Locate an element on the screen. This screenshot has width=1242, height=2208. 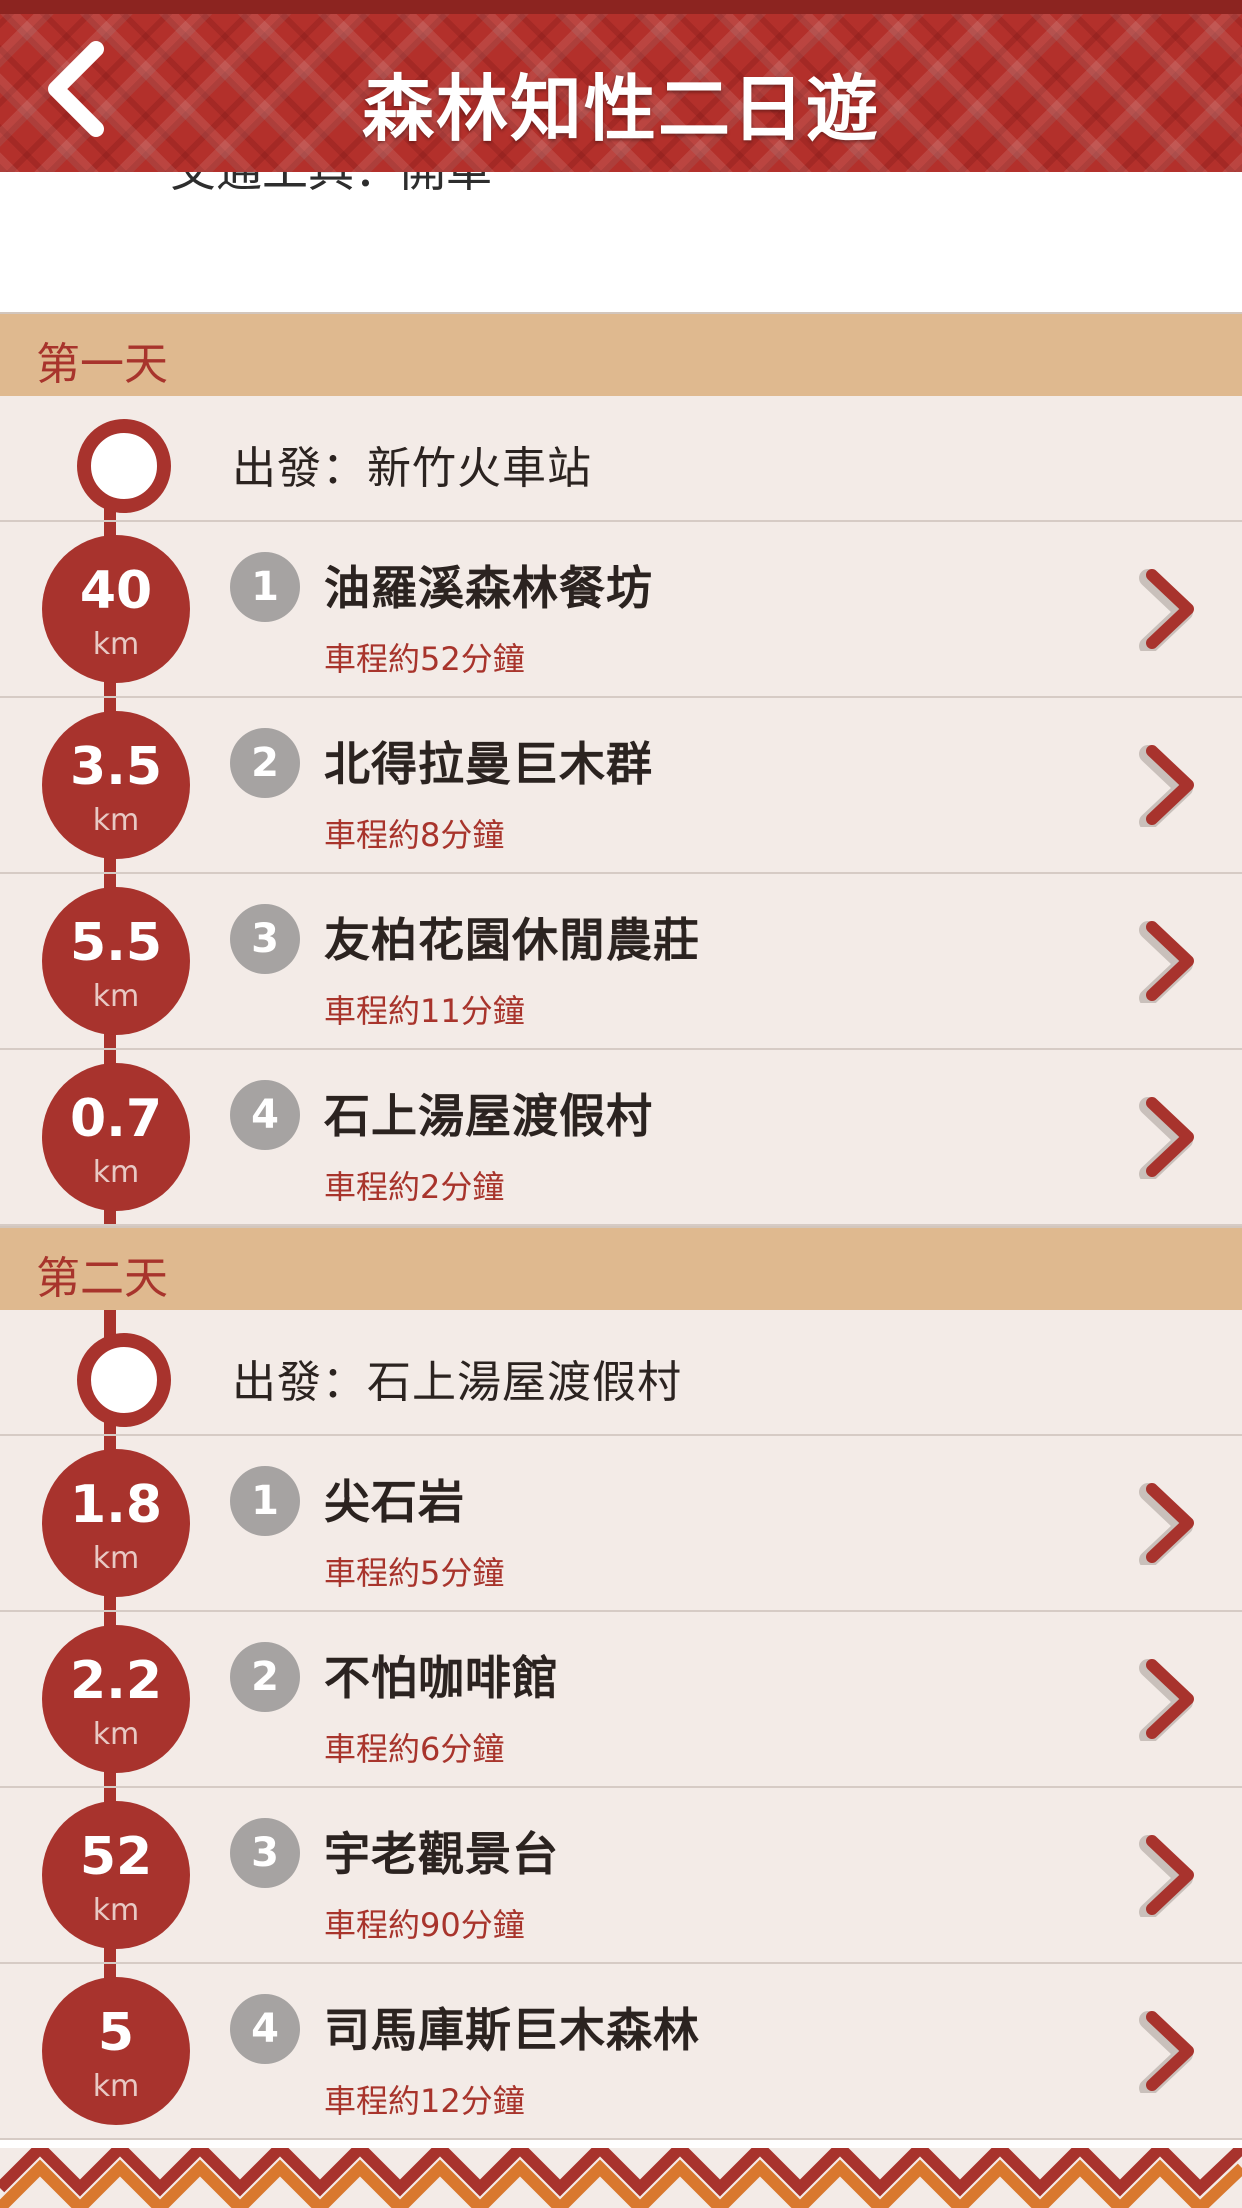
departure-row: 出發：石上湯屋渡假村 is located at coordinates (621, 1373).